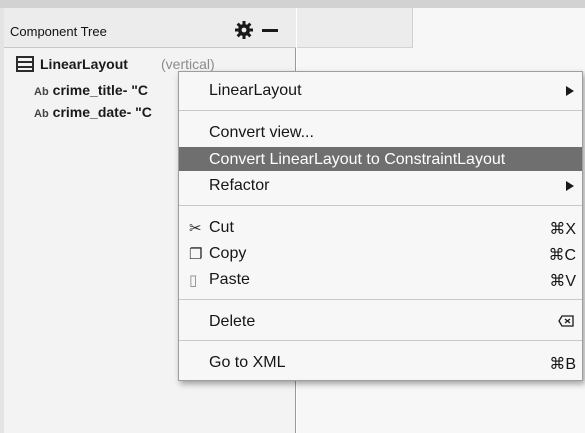 The width and height of the screenshot is (585, 433). What do you see at coordinates (244, 30) in the screenshot?
I see `gear-icon` at bounding box center [244, 30].